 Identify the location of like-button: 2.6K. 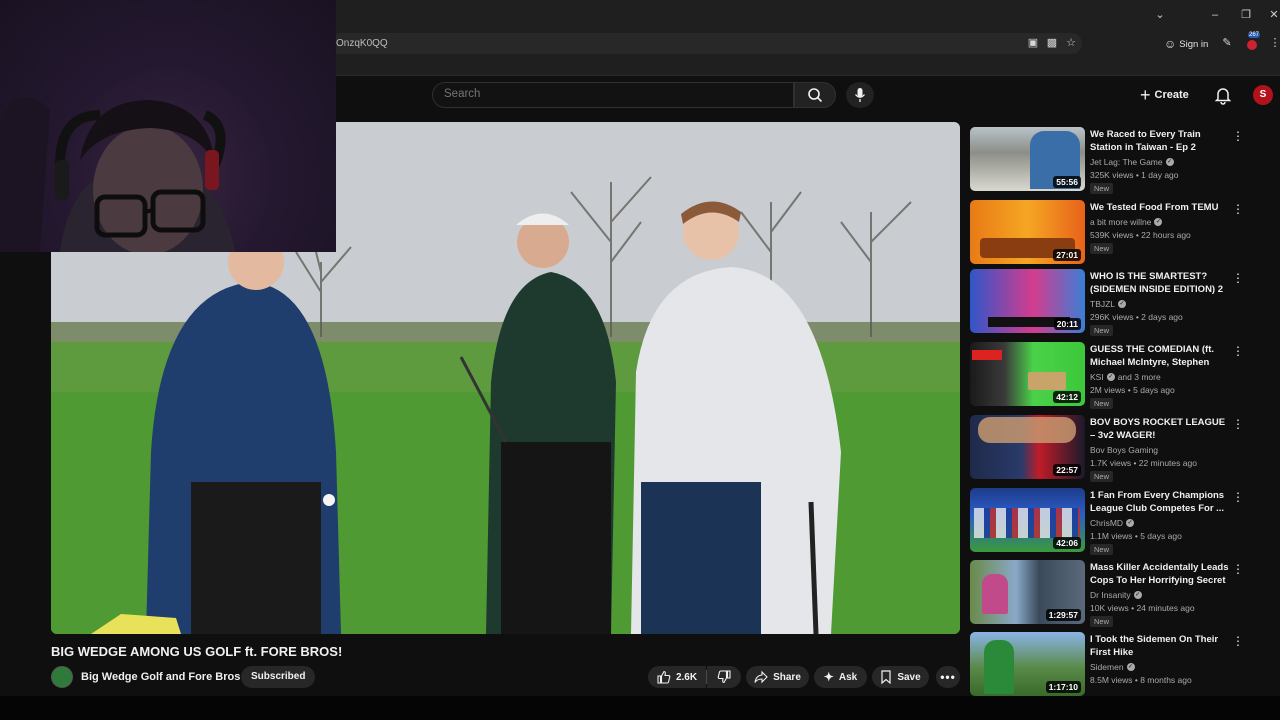
(677, 677).